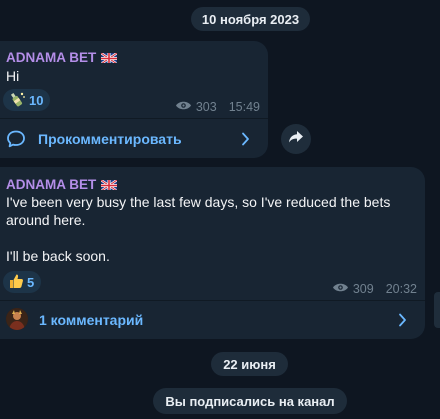 Image resolution: width=440 pixels, height=419 pixels. I want to click on date-separator: 10 ноября 2023, so click(250, 19).